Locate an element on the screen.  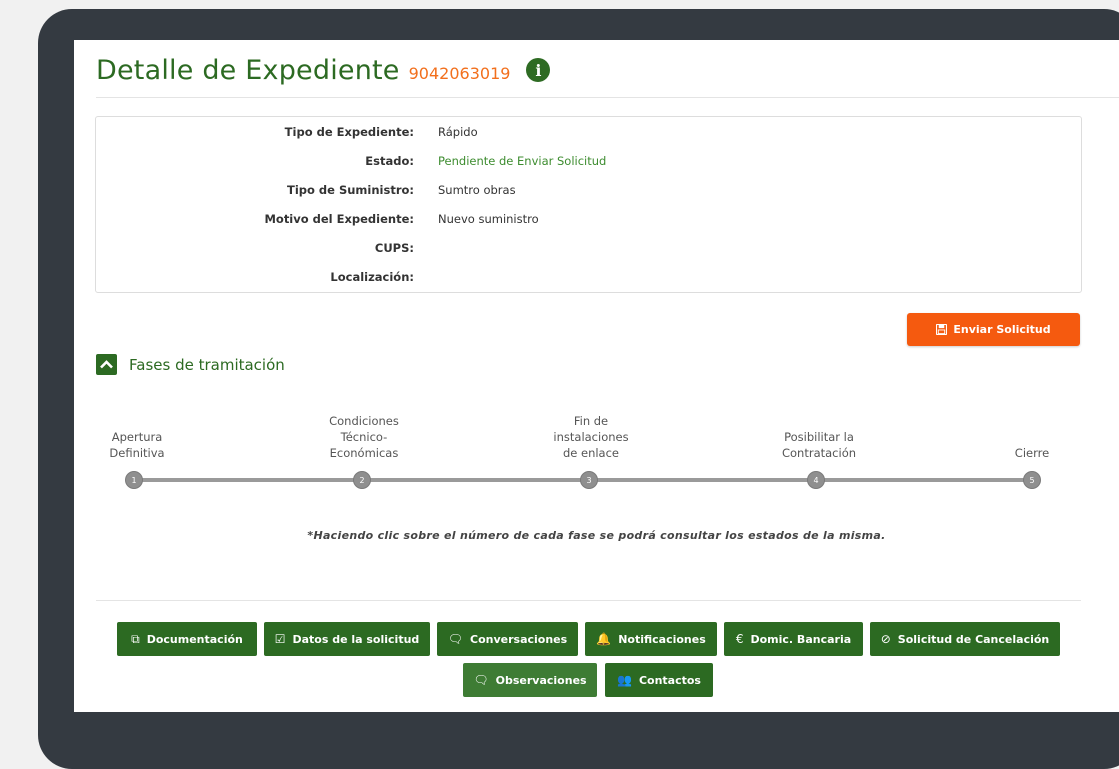
phase-label: Condiciones Técnico- Económicas is located at coordinates (364, 437).